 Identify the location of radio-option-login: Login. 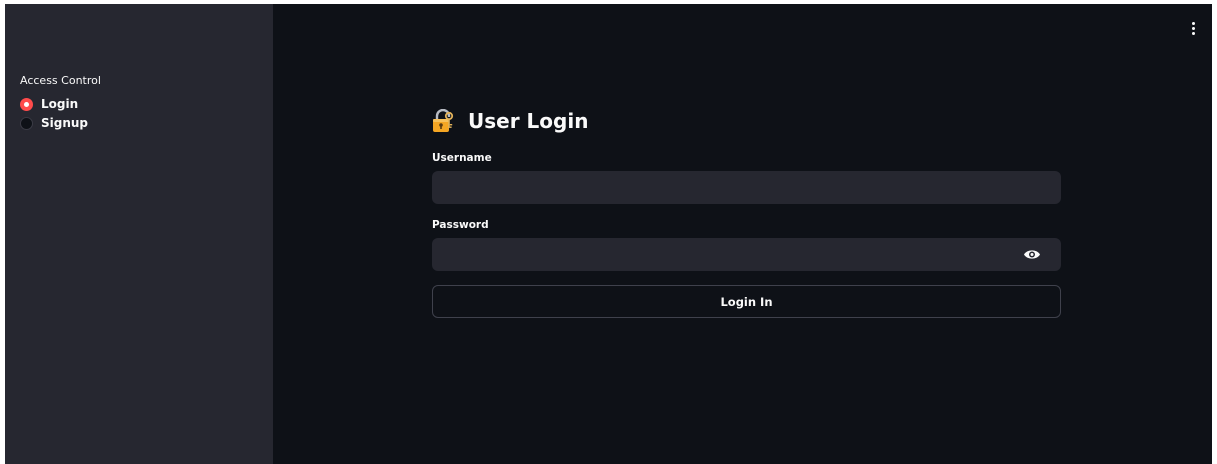
(146, 104).